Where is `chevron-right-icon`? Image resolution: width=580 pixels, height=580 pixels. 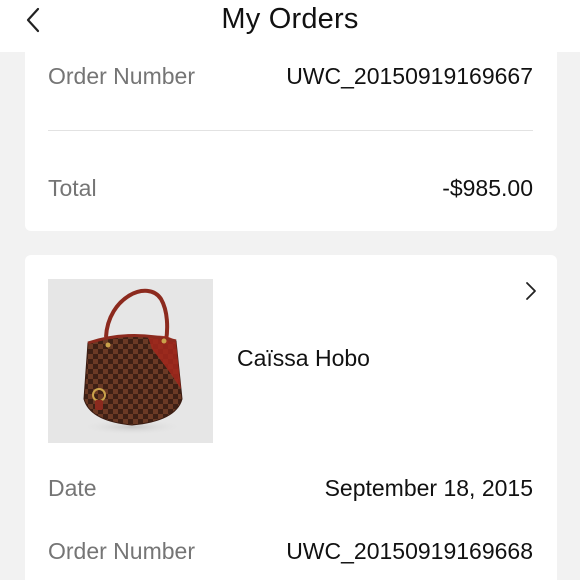 chevron-right-icon is located at coordinates (531, 291).